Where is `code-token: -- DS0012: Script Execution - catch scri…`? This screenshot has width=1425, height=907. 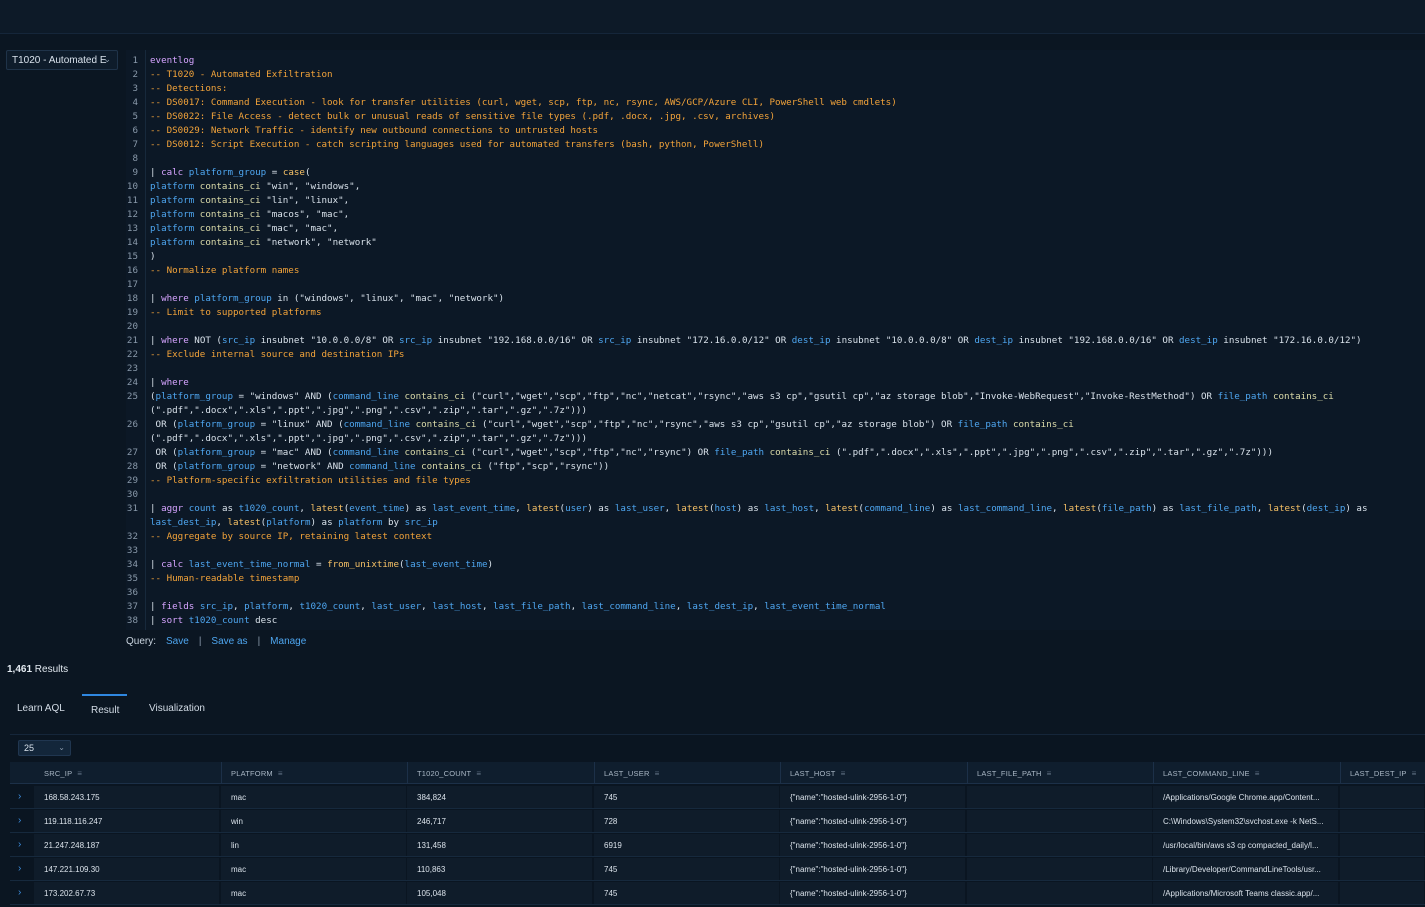 code-token: -- DS0012: Script Execution - catch scri… is located at coordinates (457, 144).